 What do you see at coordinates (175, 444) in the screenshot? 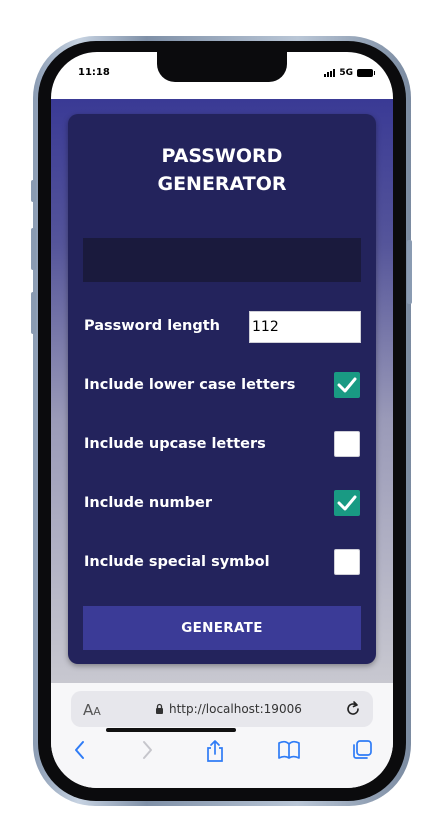
I see `option-uppercase-label: Include upcase letters` at bounding box center [175, 444].